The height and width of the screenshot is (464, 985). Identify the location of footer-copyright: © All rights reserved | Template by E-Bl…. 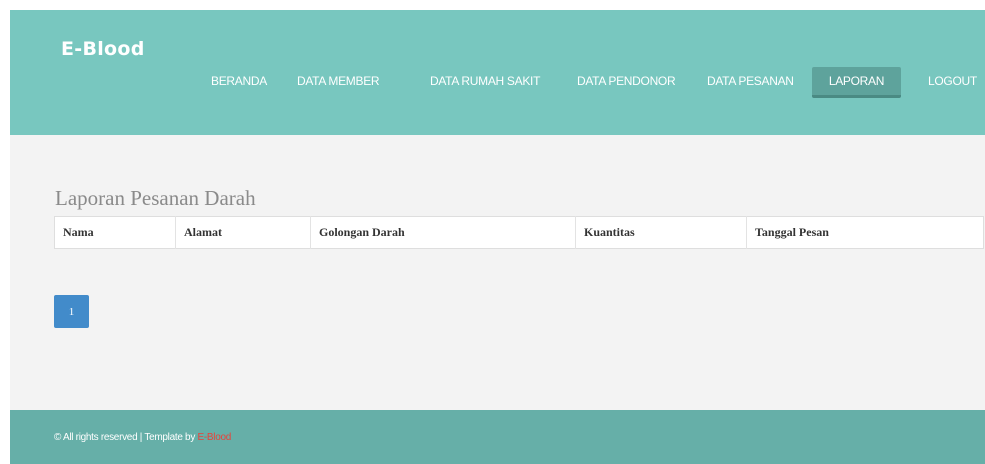
(142, 437).